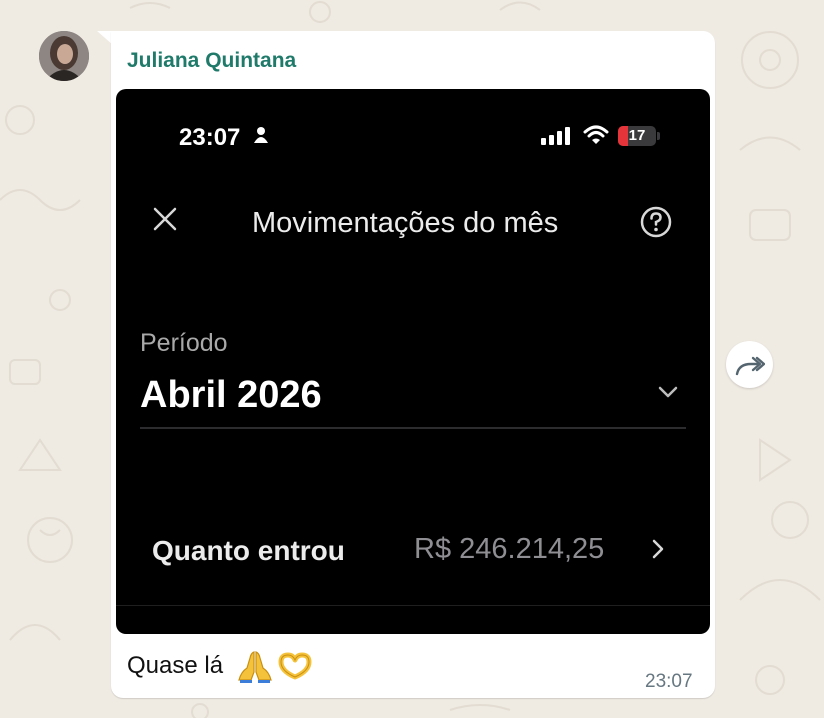 This screenshot has width=824, height=718. I want to click on period-label: Período, so click(184, 343).